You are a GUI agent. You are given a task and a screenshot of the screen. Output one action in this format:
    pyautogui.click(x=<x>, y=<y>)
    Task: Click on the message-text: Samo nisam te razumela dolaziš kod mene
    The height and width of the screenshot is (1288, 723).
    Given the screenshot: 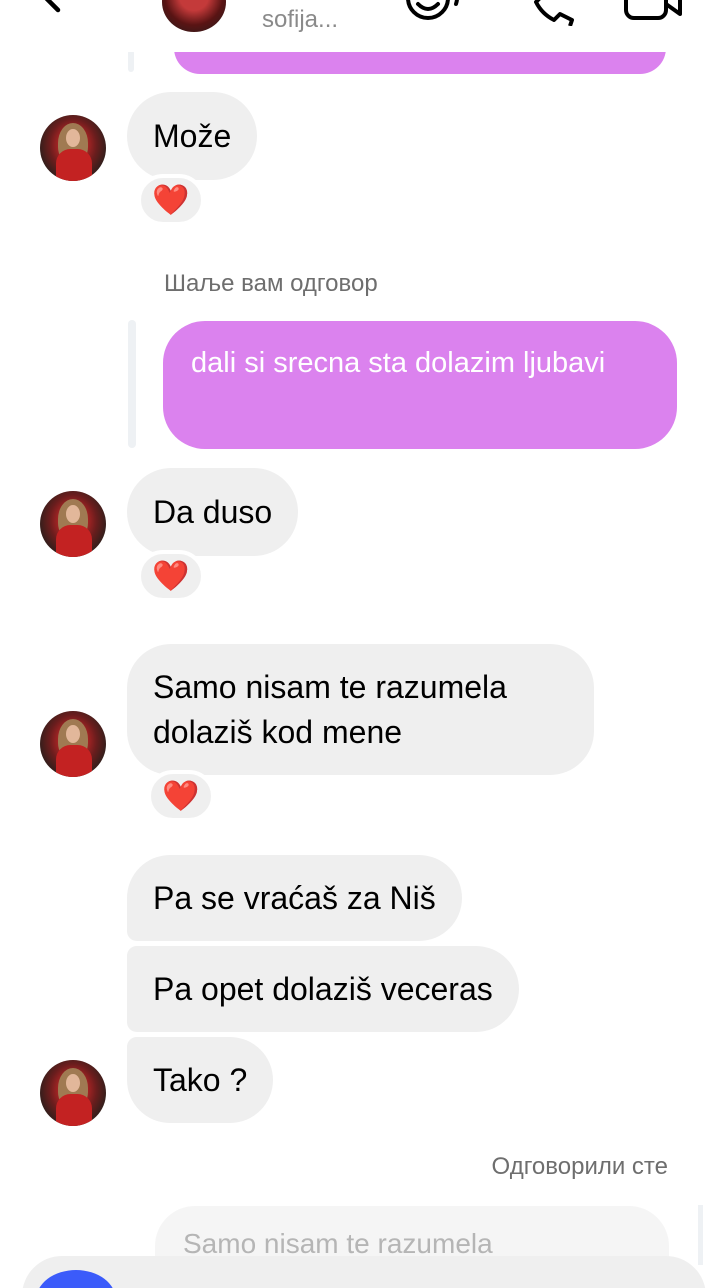 What is the action you would take?
    pyautogui.click(x=330, y=709)
    